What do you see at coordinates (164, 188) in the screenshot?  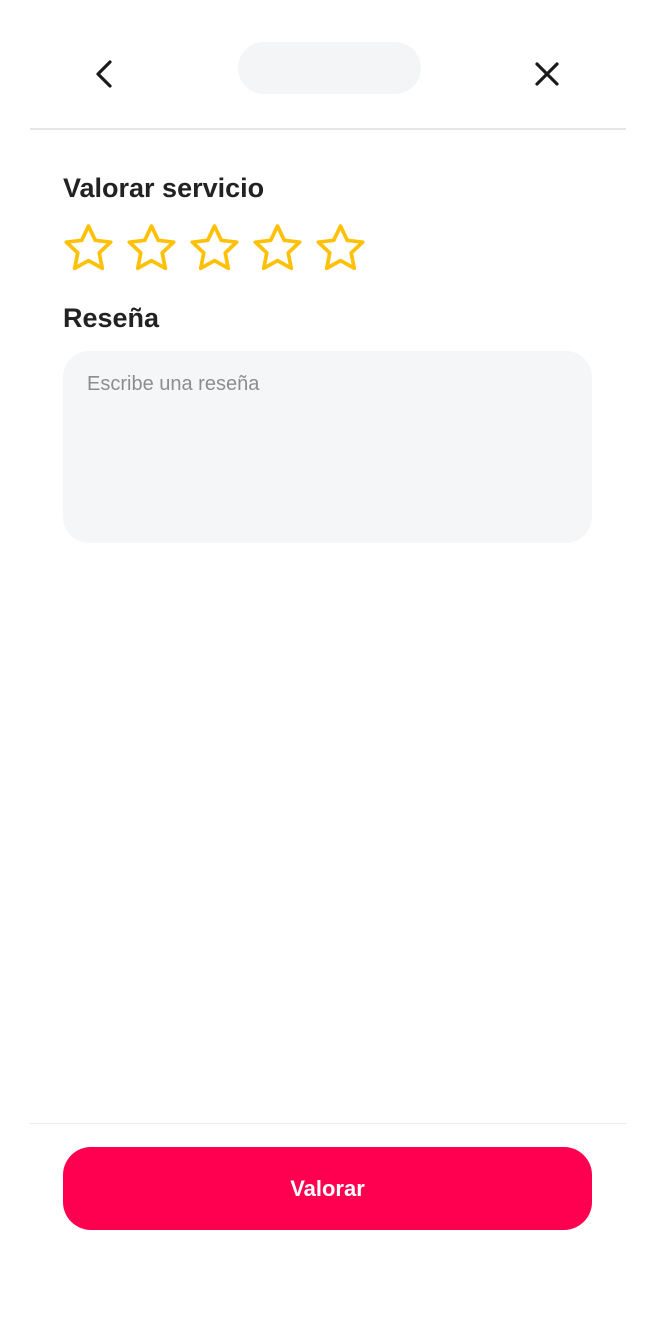 I see `rating-title: Valorar servicio` at bounding box center [164, 188].